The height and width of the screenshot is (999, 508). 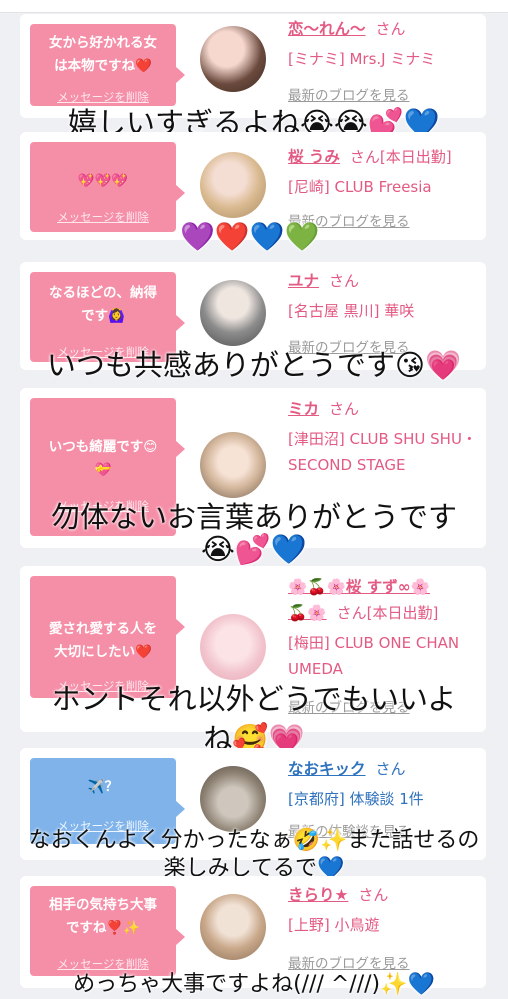 What do you see at coordinates (250, 236) in the screenshot?
I see `overlay-caption: 💜❤️💙💚` at bounding box center [250, 236].